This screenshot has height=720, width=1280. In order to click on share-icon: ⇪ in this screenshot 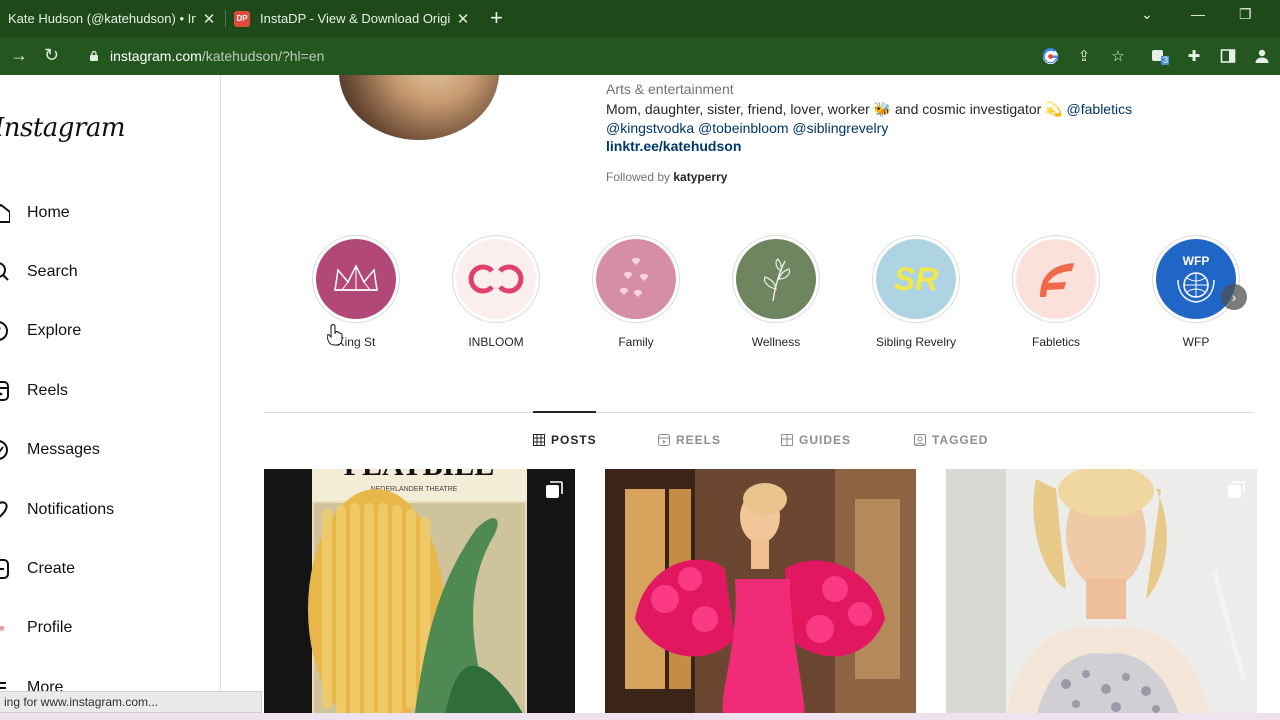, I will do `click(1084, 56)`.